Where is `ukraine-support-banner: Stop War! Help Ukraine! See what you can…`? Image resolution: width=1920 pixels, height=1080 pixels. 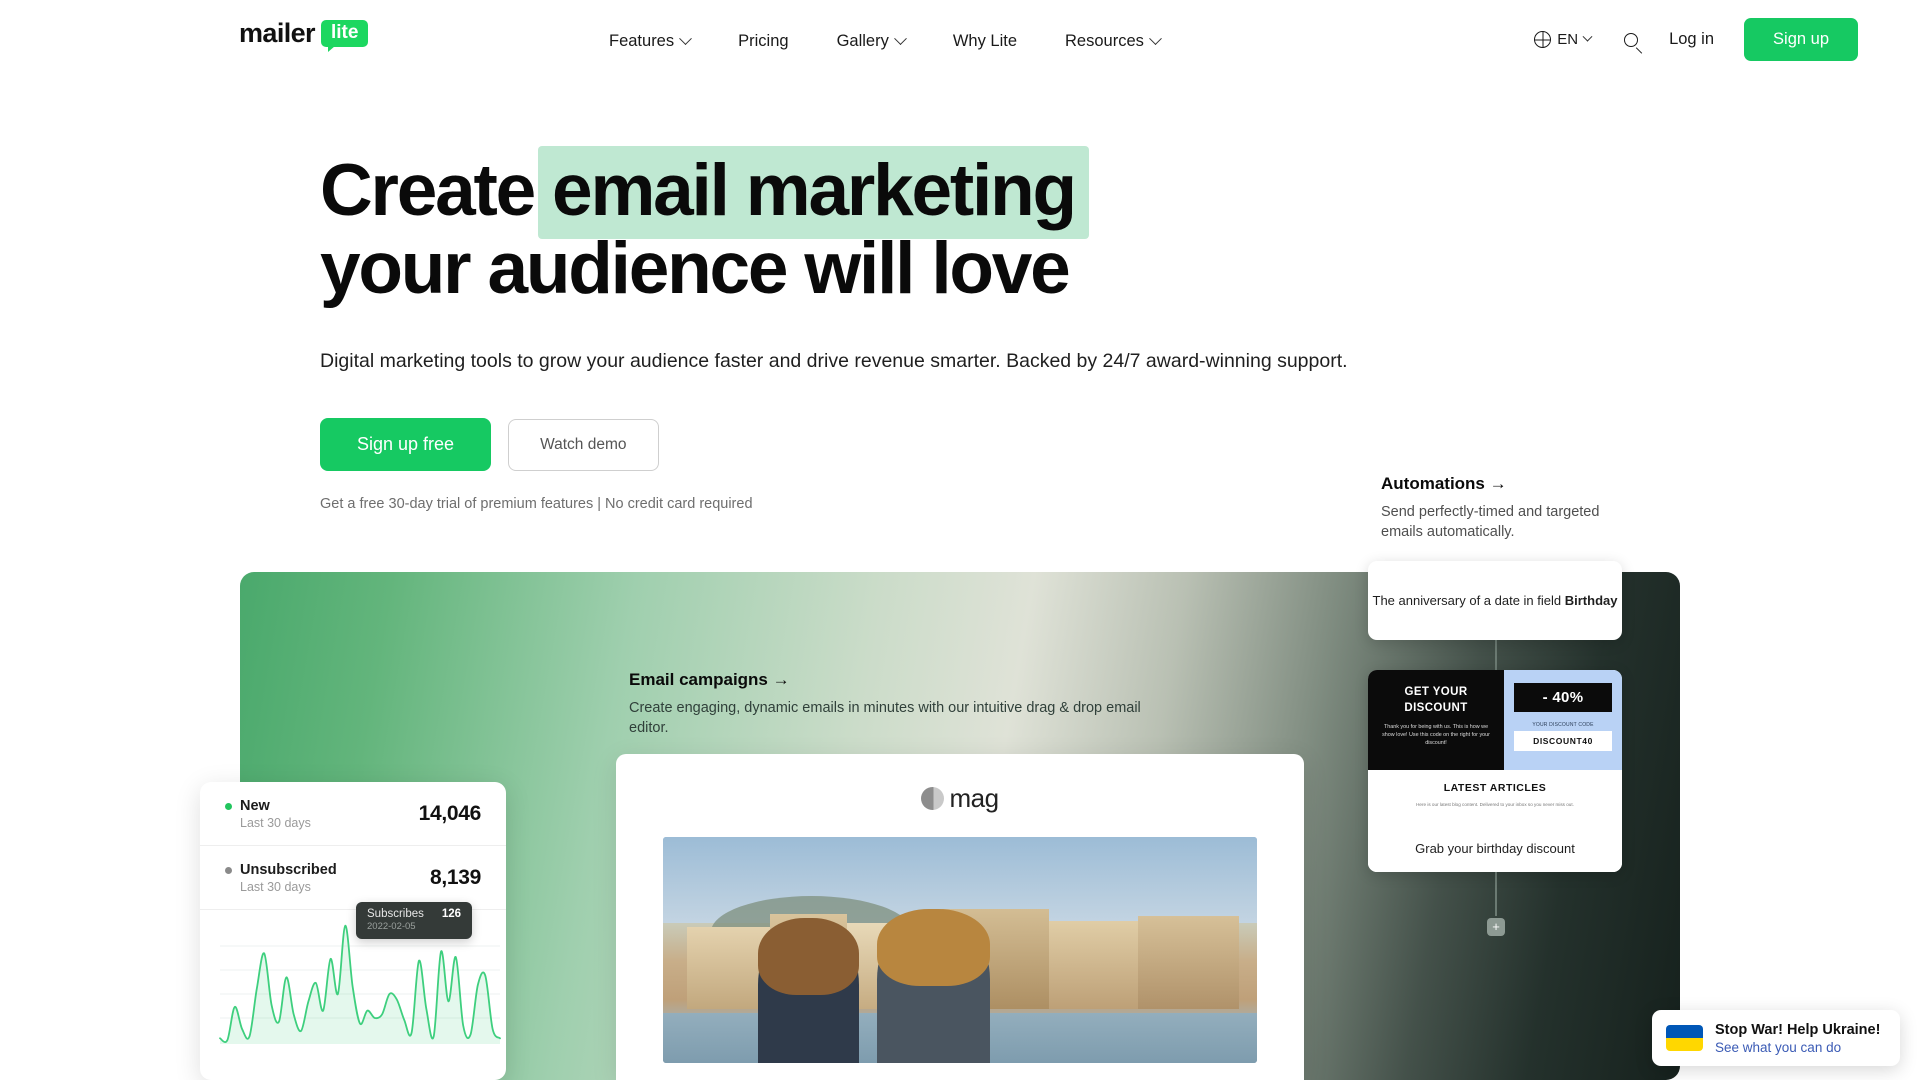
ukraine-support-banner: Stop War! Help Ukraine! See what you can… is located at coordinates (1776, 1038).